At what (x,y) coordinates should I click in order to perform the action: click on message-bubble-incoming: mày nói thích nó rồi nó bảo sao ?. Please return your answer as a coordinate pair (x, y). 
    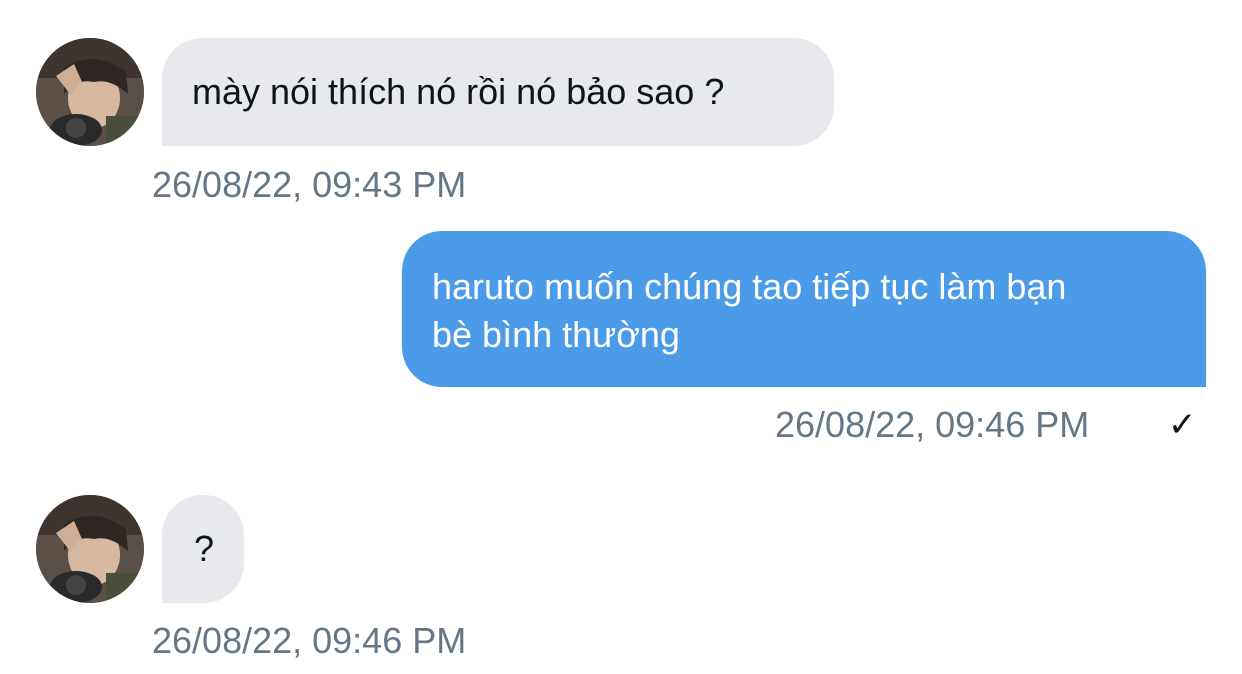
    Looking at the image, I should click on (498, 92).